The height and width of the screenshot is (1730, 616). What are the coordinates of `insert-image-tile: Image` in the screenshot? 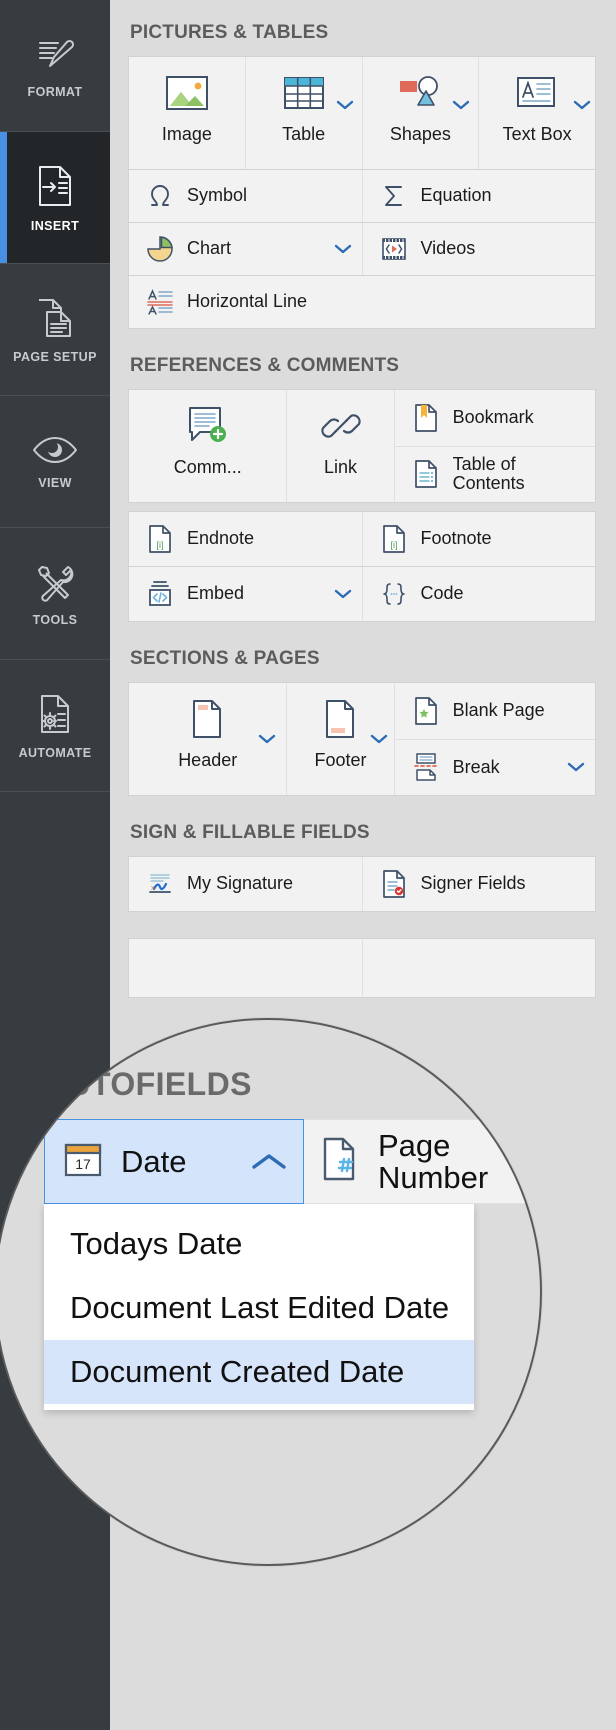 It's located at (187, 113).